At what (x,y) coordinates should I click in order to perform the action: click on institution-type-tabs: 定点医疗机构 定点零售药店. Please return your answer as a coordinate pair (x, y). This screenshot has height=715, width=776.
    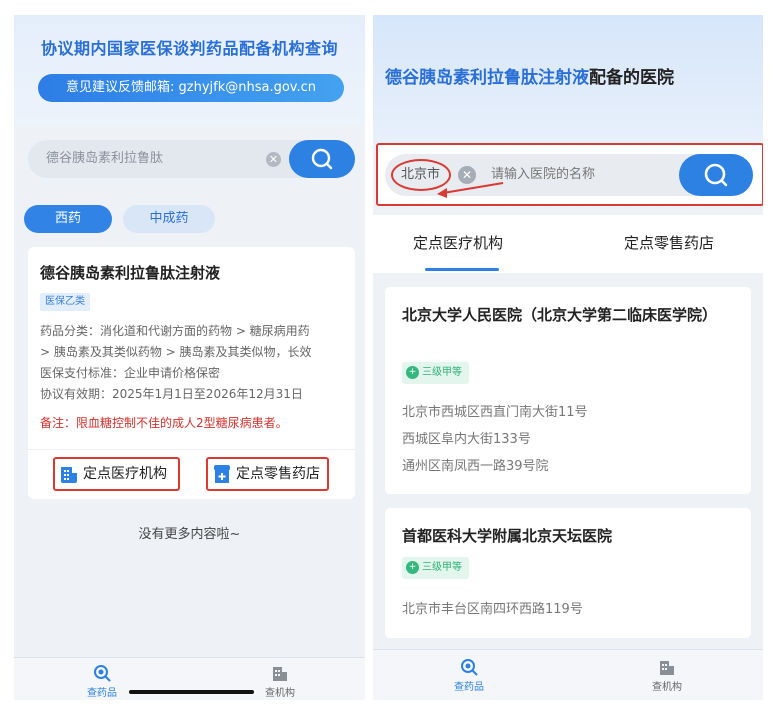
    Looking at the image, I should click on (568, 244).